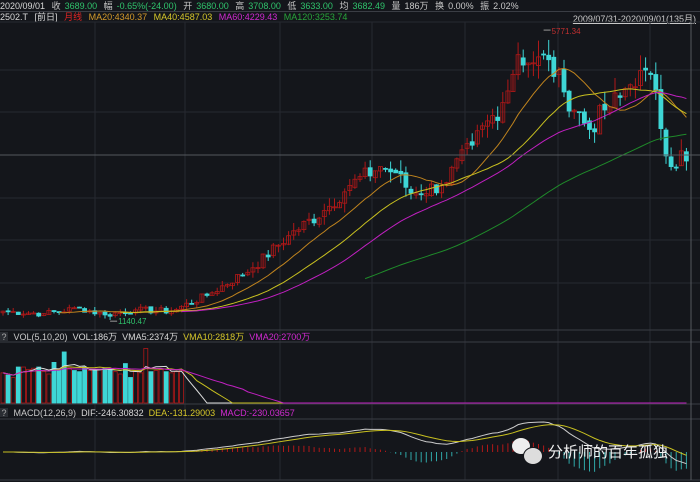 This screenshot has height=482, width=700. What do you see at coordinates (40, 337) in the screenshot?
I see `vol-title: VOL(5,10,20)` at bounding box center [40, 337].